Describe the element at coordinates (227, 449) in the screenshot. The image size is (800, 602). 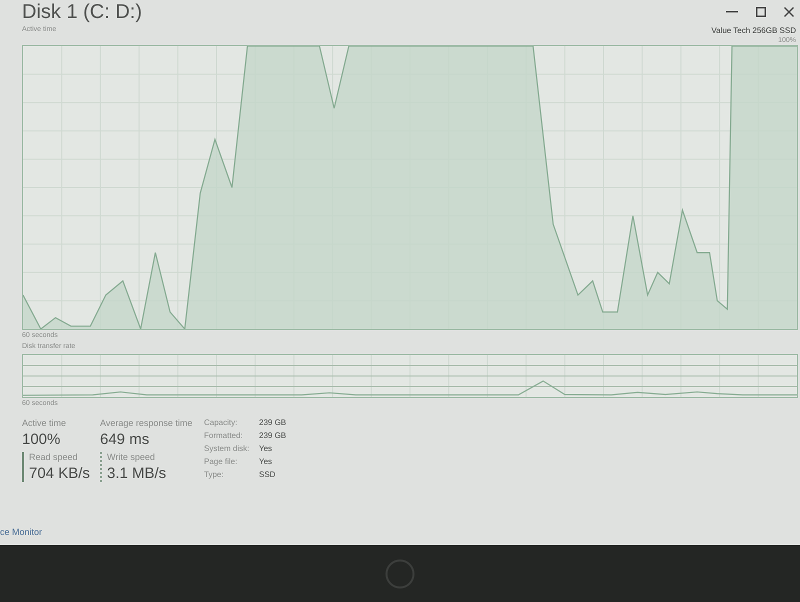
I see `property-label: System disk:` at that location.